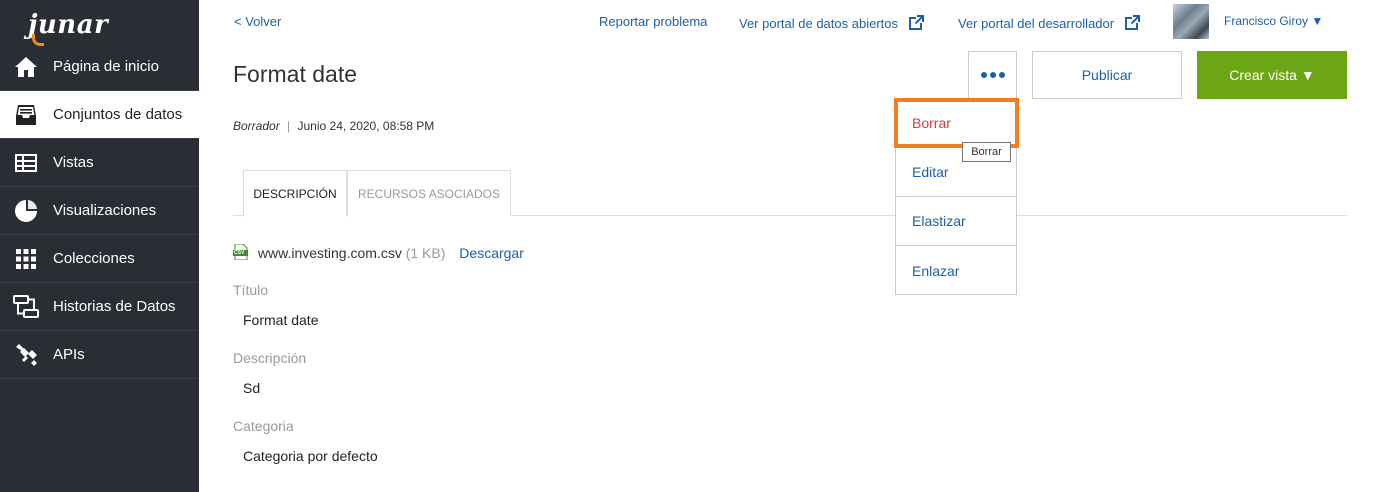  Describe the element at coordinates (956, 196) in the screenshot. I see `more-actions-menu: Borrar Editar Elastizar Enlazar` at that location.